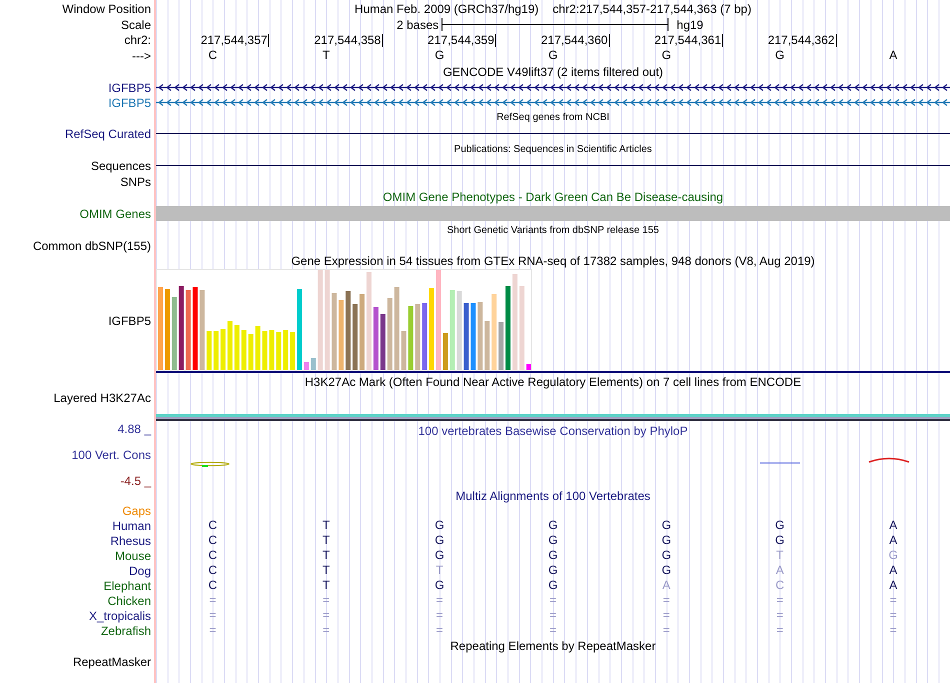 Image resolution: width=950 pixels, height=683 pixels. What do you see at coordinates (690, 25) in the screenshot?
I see `scale-assembly: hg19` at bounding box center [690, 25].